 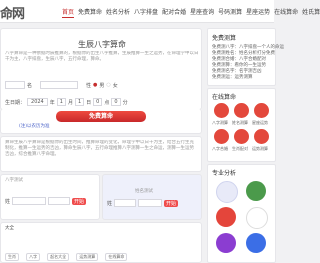 I want to click on hot-label-4: 八字合婚, so click(x=220, y=148).